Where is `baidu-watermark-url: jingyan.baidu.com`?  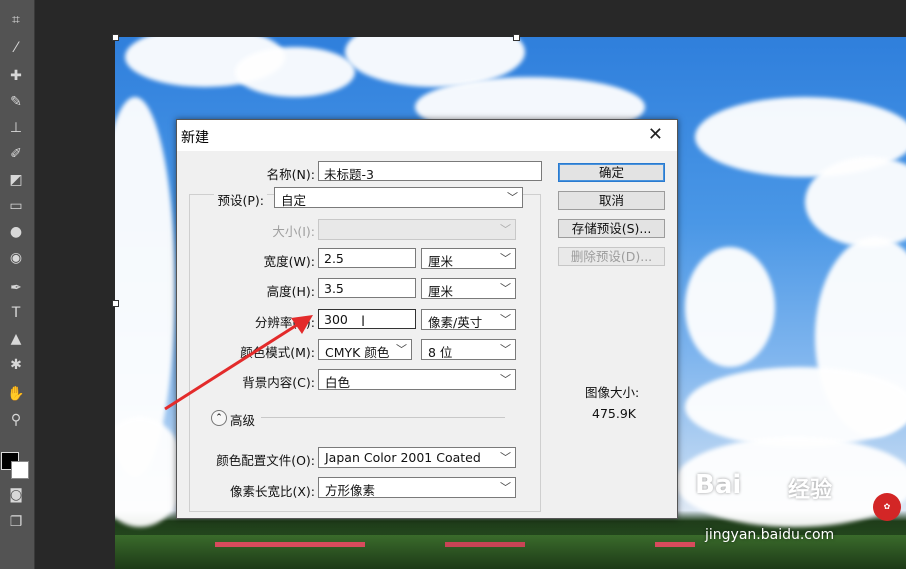 baidu-watermark-url: jingyan.baidu.com is located at coordinates (770, 535).